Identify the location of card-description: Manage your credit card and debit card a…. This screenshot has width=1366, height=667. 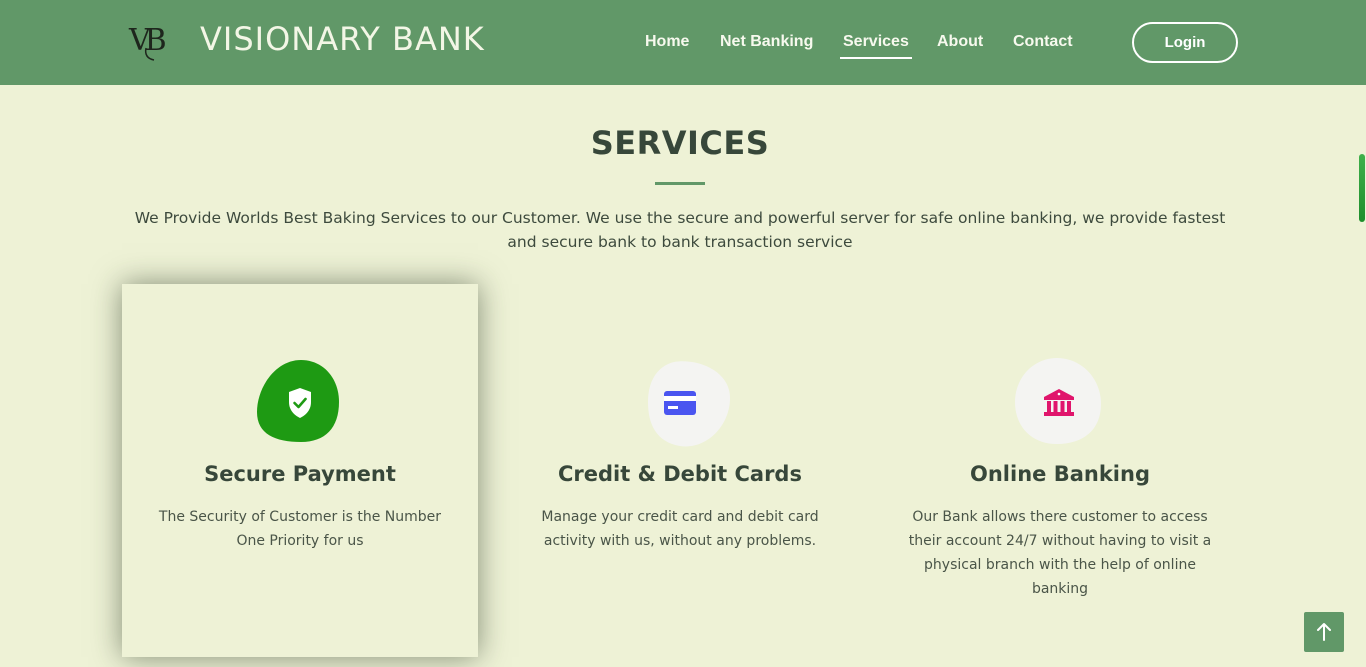
(680, 529).